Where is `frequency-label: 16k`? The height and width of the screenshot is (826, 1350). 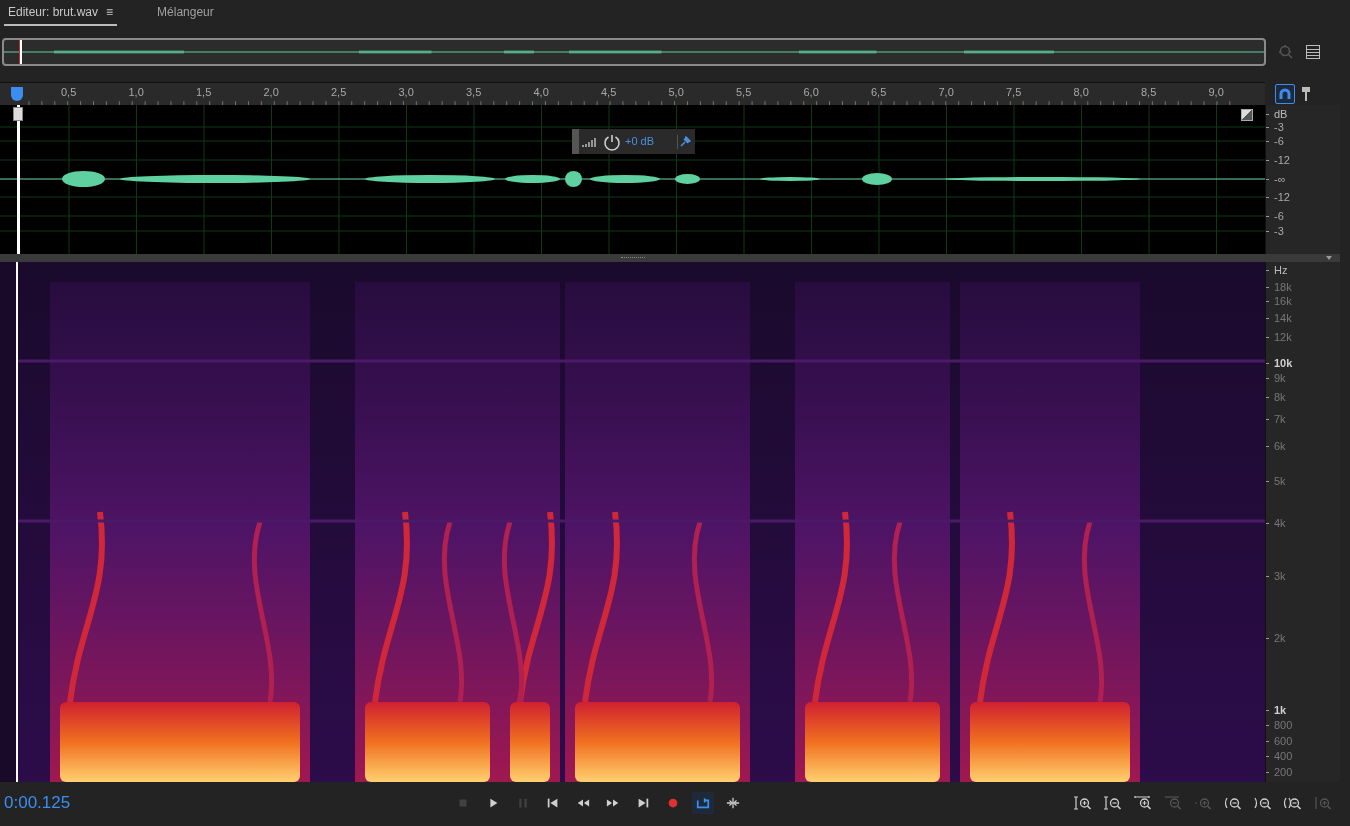 frequency-label: 16k is located at coordinates (1283, 301).